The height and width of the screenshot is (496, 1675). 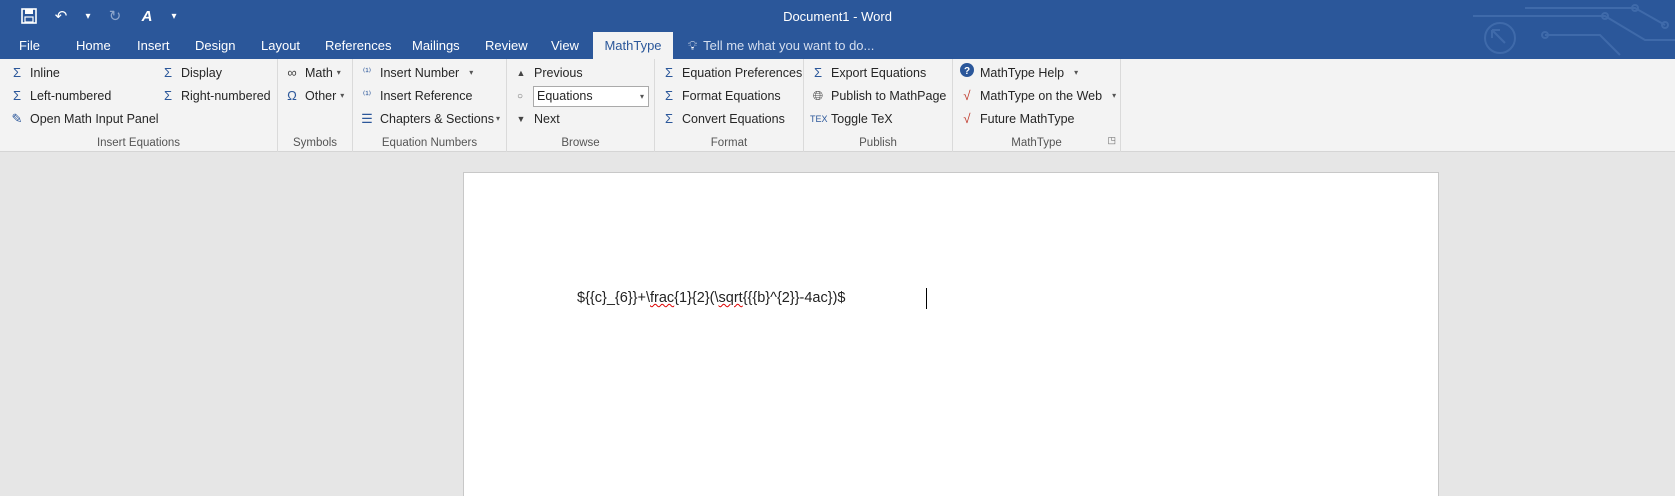 What do you see at coordinates (191, 73) in the screenshot?
I see `display-button: Σ Display` at bounding box center [191, 73].